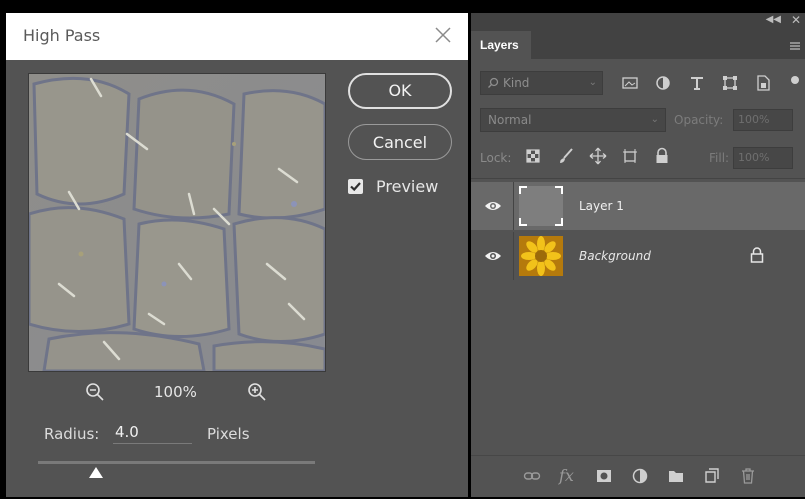 This screenshot has width=805, height=499. What do you see at coordinates (237, 36) in the screenshot?
I see `dialog-titlebar: High Pass` at bounding box center [237, 36].